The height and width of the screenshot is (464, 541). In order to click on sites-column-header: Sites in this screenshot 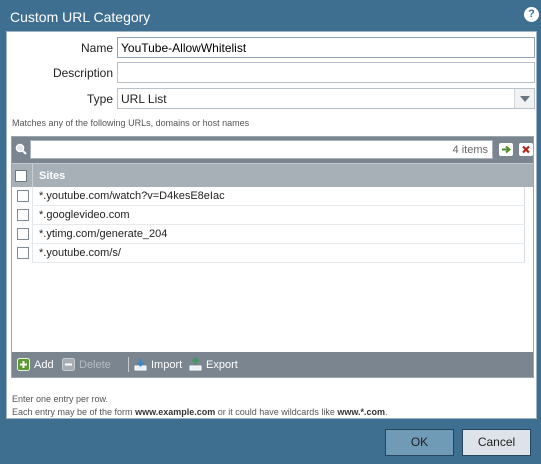, I will do `click(52, 176)`.